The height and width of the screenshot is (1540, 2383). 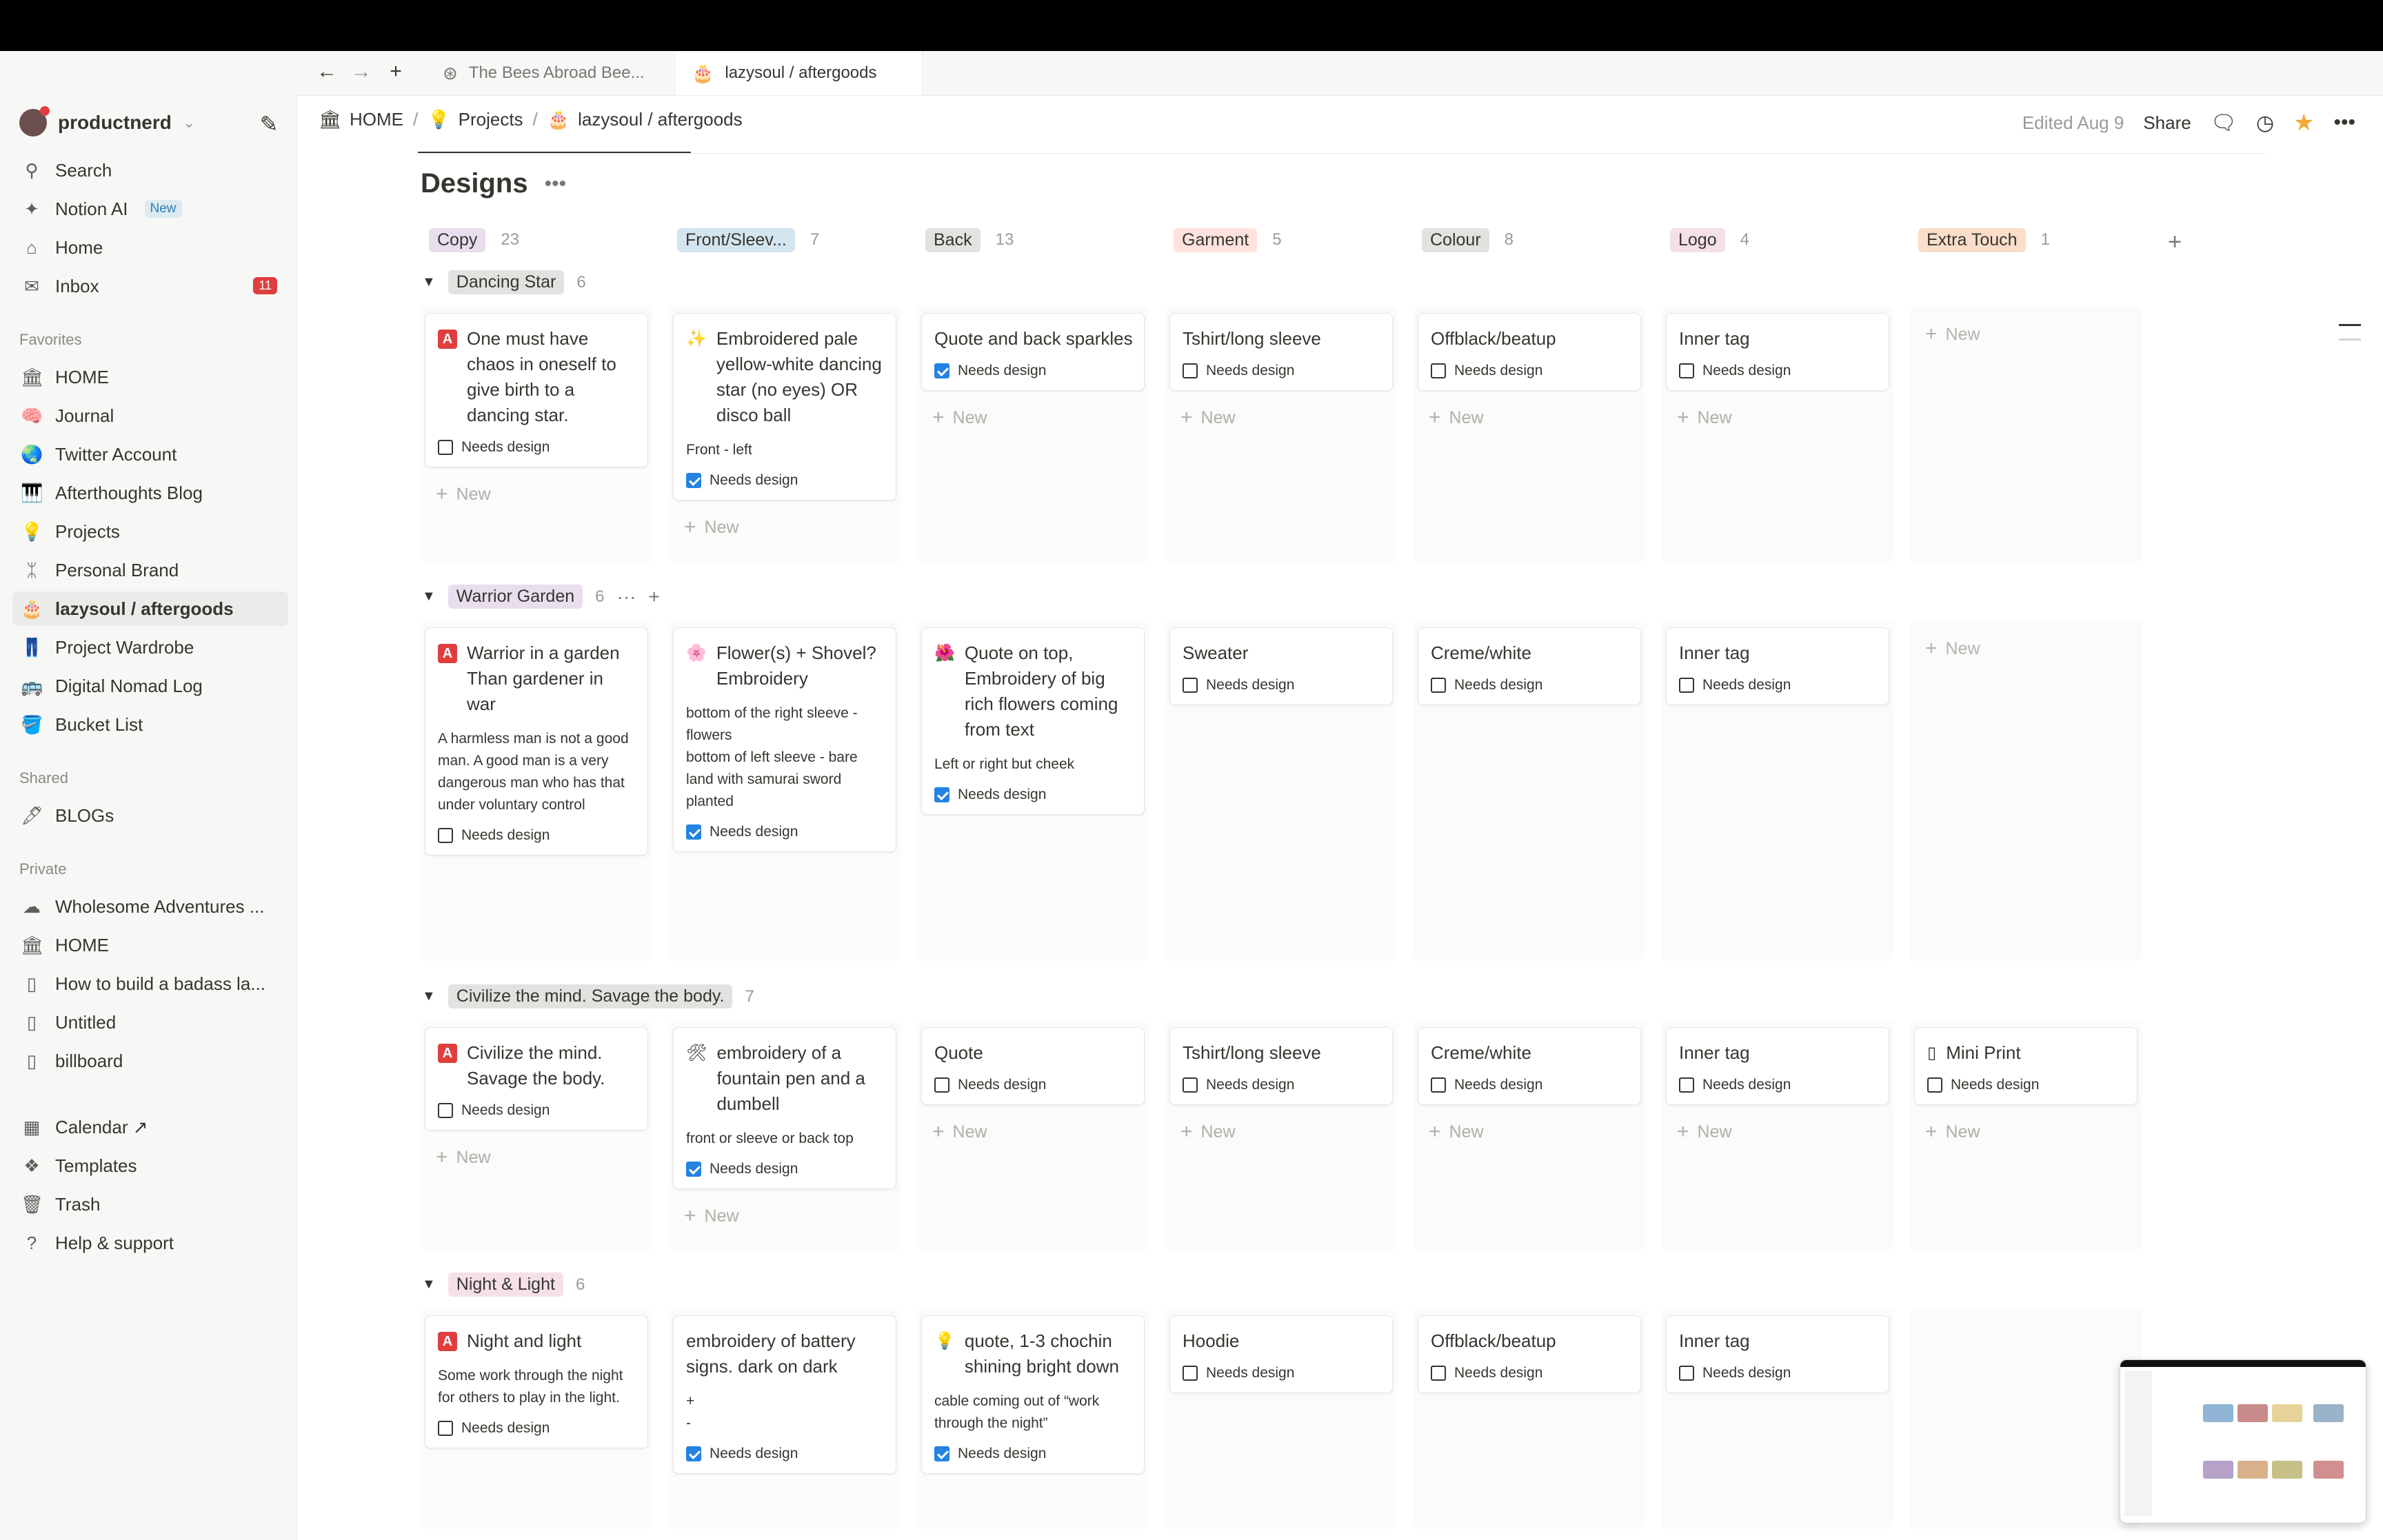 What do you see at coordinates (2026, 1066) in the screenshot?
I see `board-card: ▯ Mini Print Needs design` at bounding box center [2026, 1066].